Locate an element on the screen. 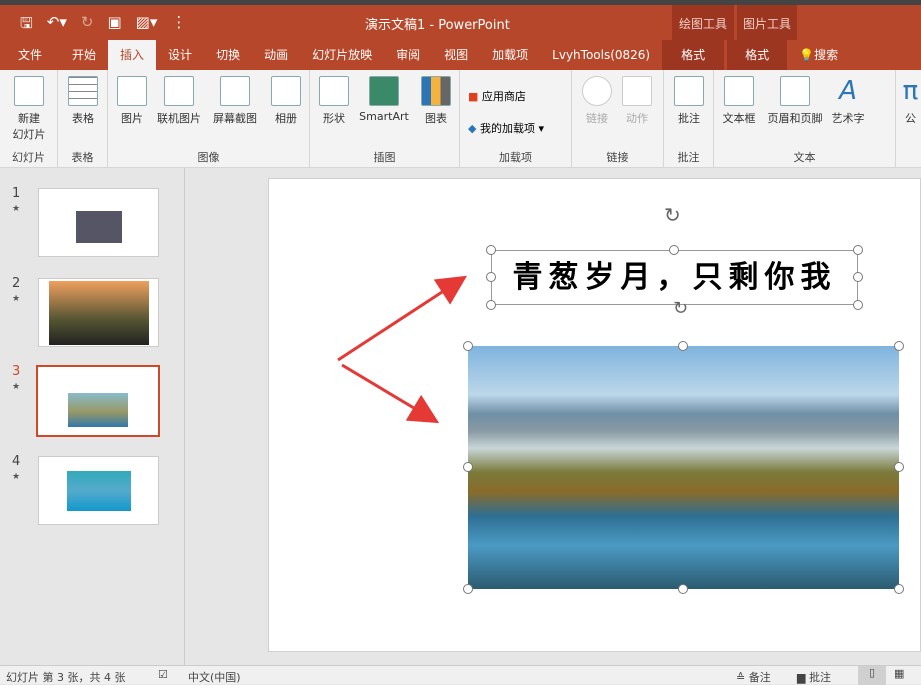 This screenshot has width=921, height=685. notes-icon: ≙ is located at coordinates (741, 677).